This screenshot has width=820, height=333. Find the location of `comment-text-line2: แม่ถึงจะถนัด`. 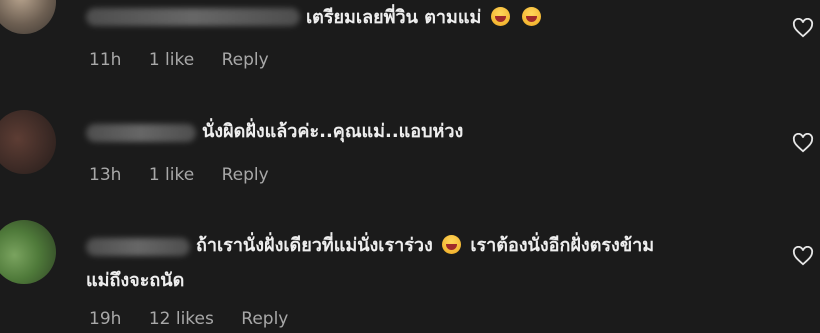

comment-text-line2: แม่ถึงจะถนัด is located at coordinates (135, 280).